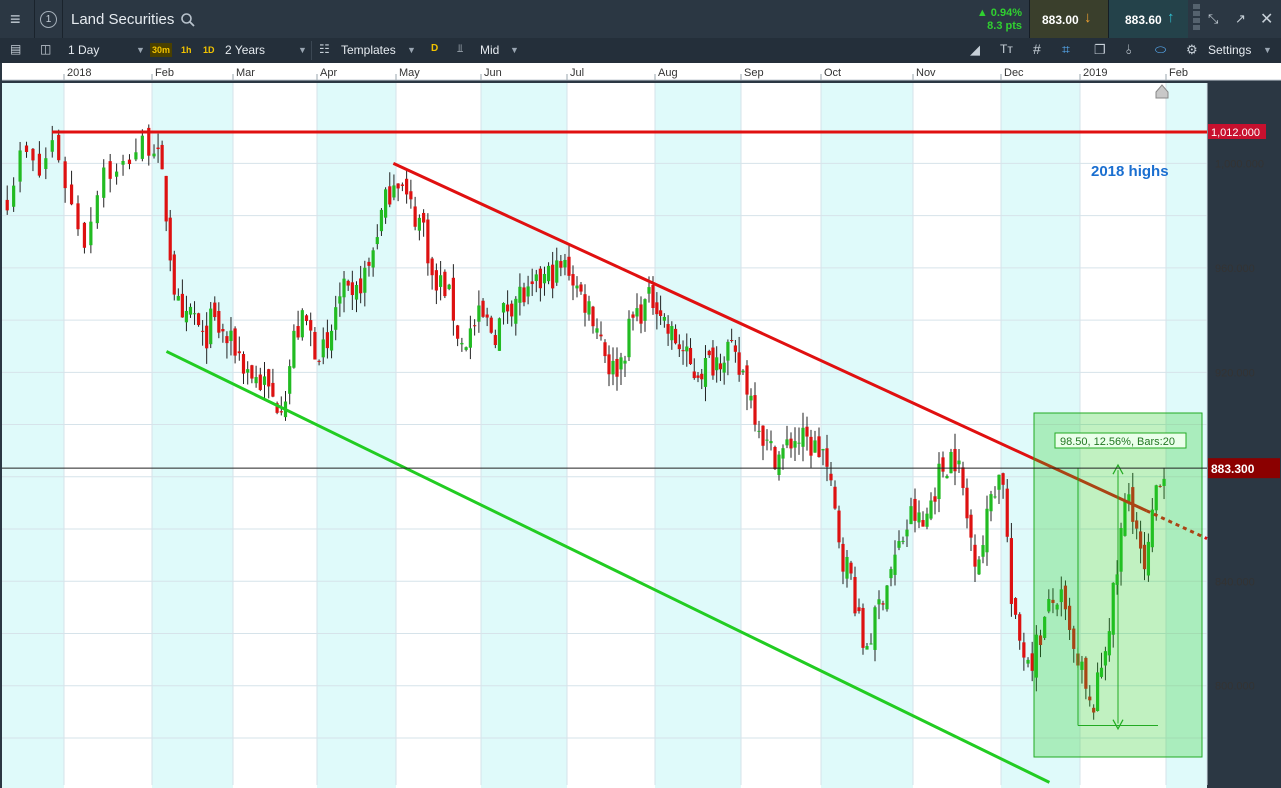  Describe the element at coordinates (1148, 19) in the screenshot. I see `buy-button: 883.60 ↑` at that location.